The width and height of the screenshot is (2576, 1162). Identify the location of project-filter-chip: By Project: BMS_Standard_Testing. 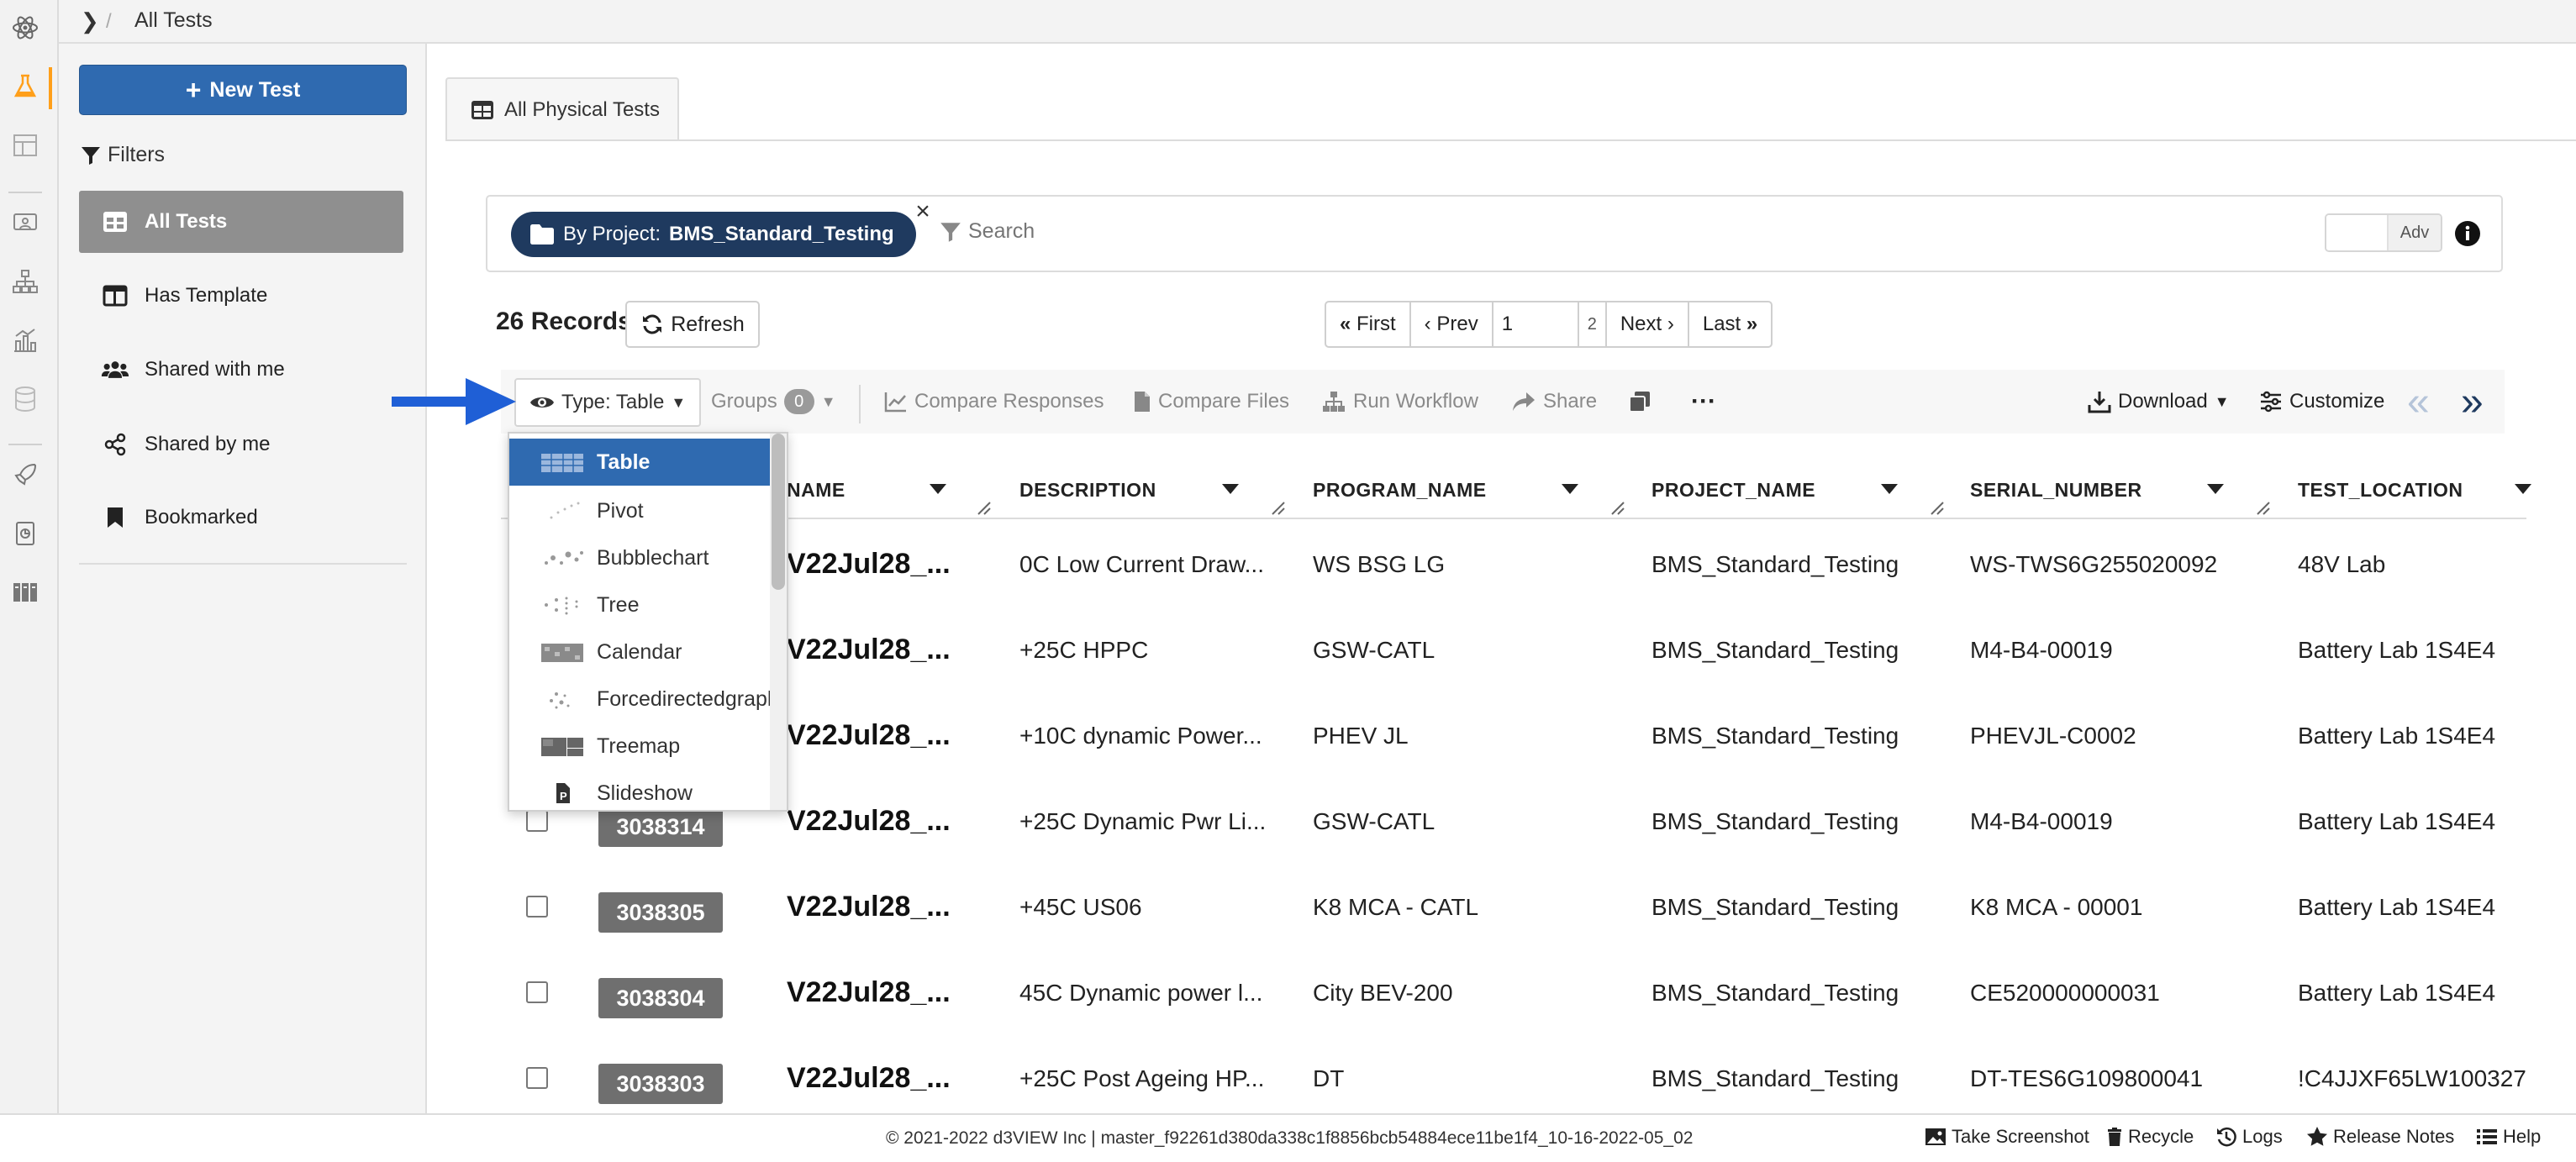
(713, 234).